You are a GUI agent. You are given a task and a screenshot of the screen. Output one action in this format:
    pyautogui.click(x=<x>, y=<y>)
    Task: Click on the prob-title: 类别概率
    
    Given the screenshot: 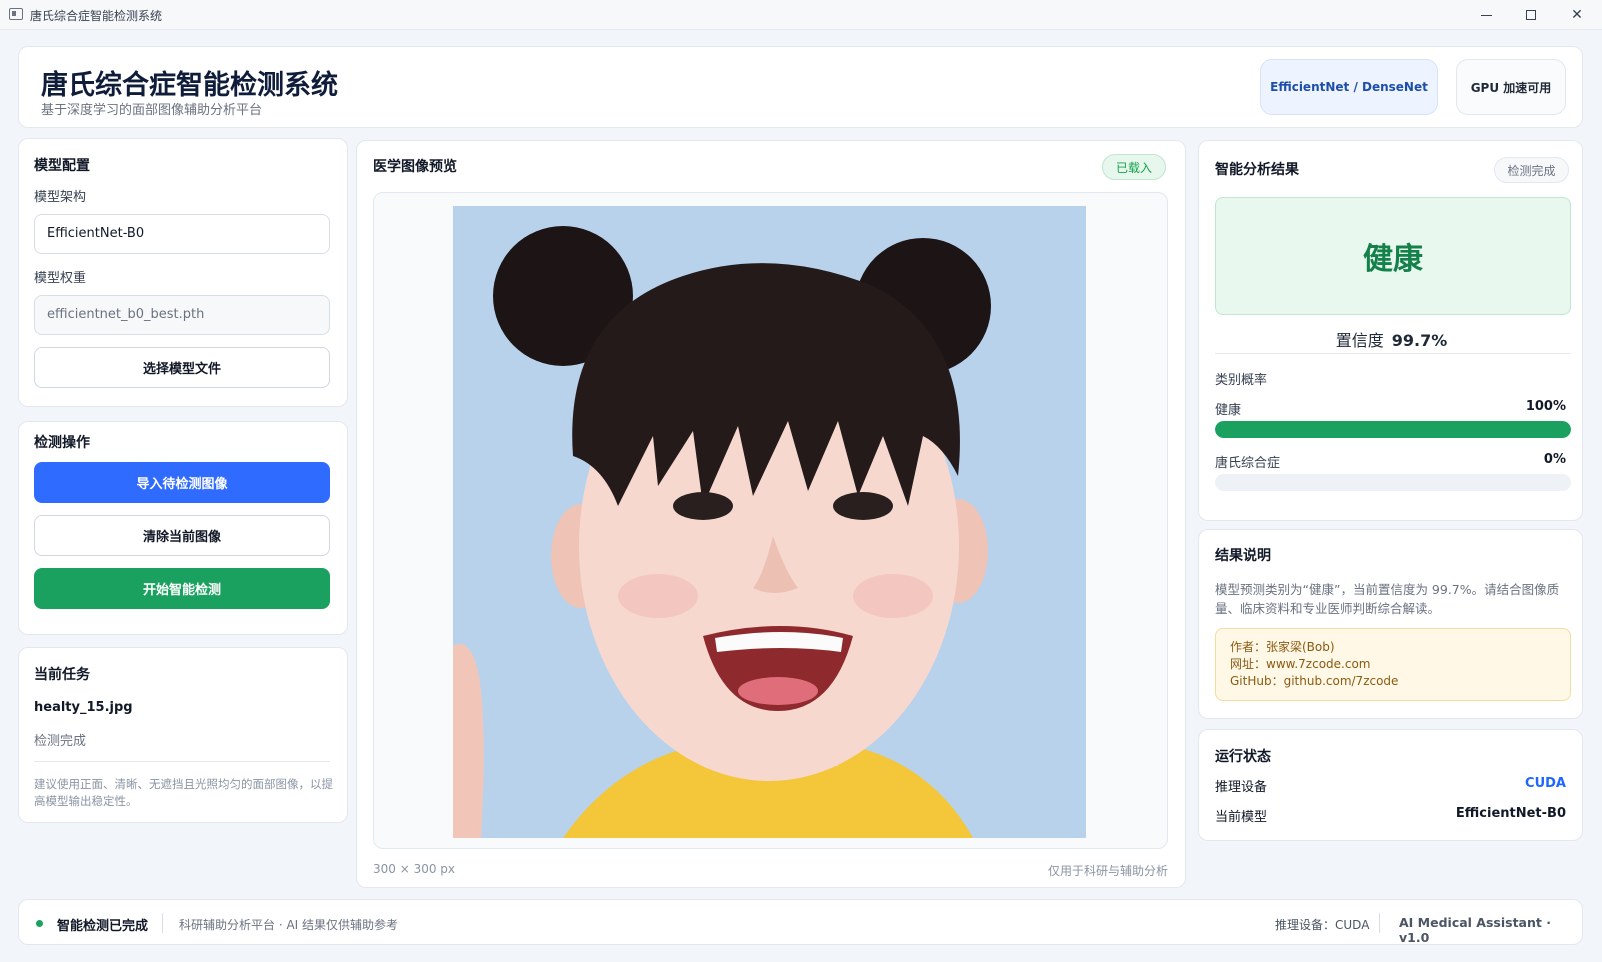 What is the action you would take?
    pyautogui.click(x=1241, y=380)
    